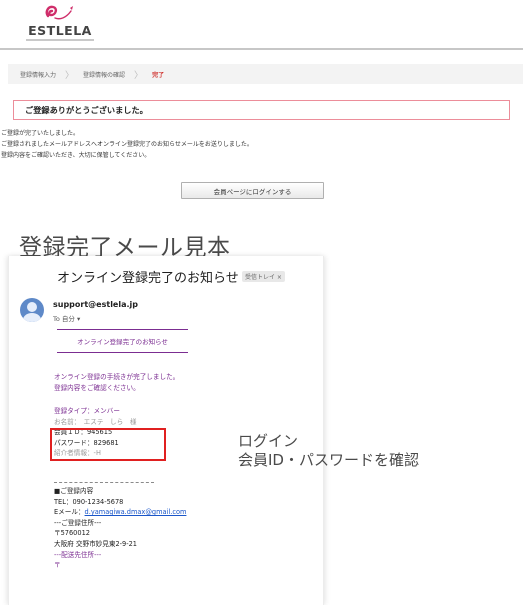  Describe the element at coordinates (148, 278) in the screenshot. I see `email-subject: オンライン登録完了のお知らせ` at that location.